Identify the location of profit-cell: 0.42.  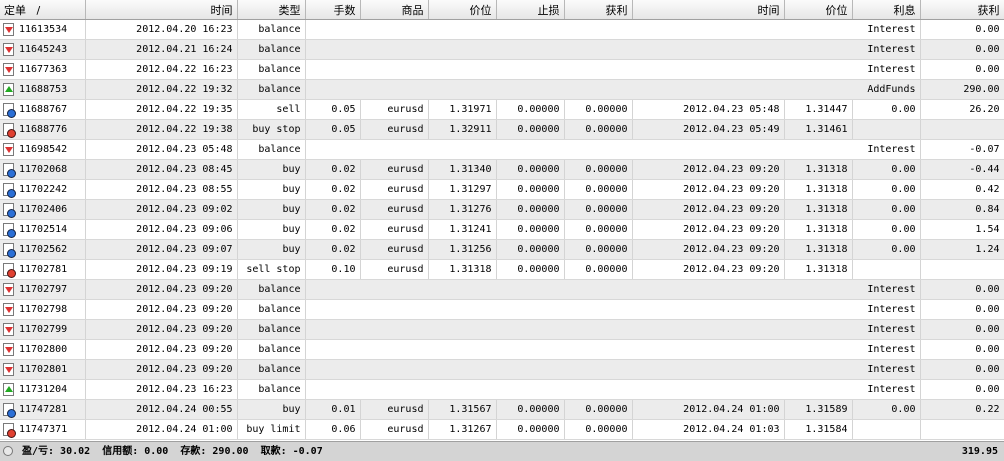
(962, 189).